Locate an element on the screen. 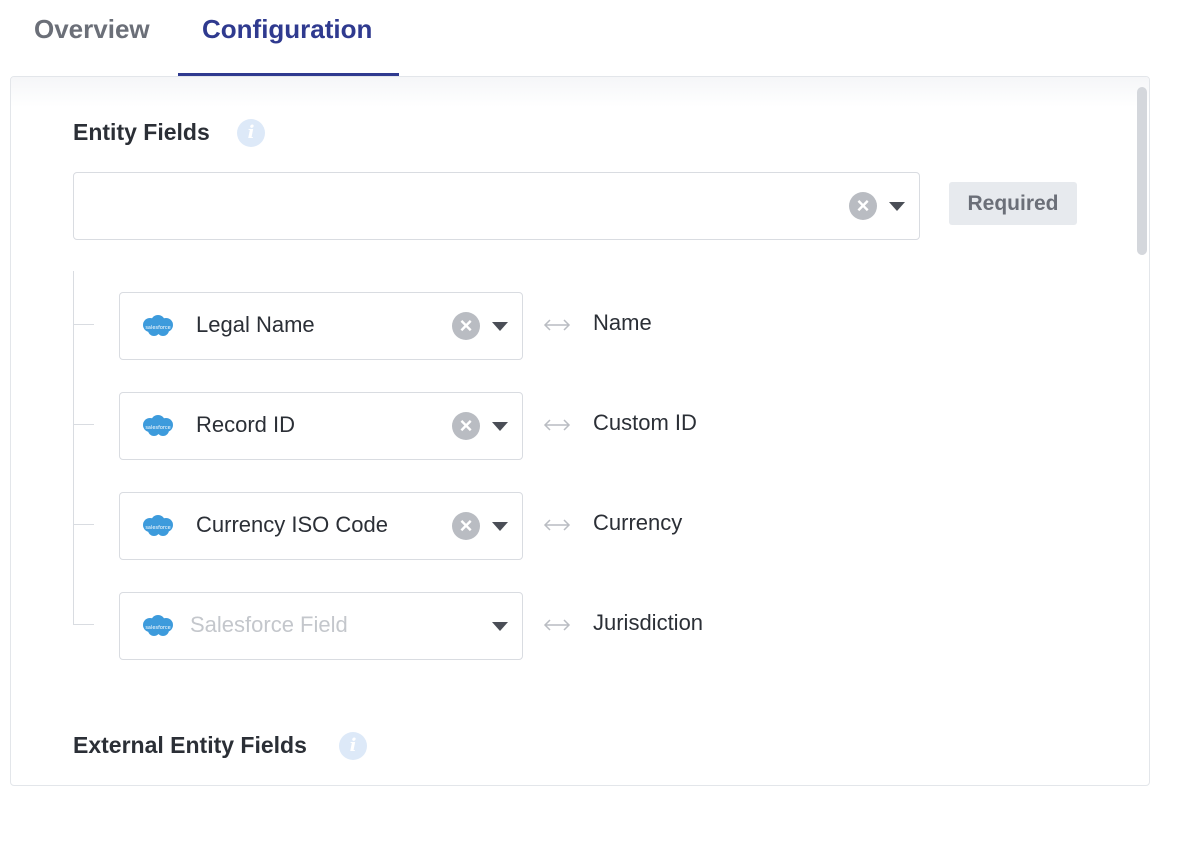 The width and height of the screenshot is (1184, 854). external-entity-fields-title: External Entity Fields is located at coordinates (190, 745).